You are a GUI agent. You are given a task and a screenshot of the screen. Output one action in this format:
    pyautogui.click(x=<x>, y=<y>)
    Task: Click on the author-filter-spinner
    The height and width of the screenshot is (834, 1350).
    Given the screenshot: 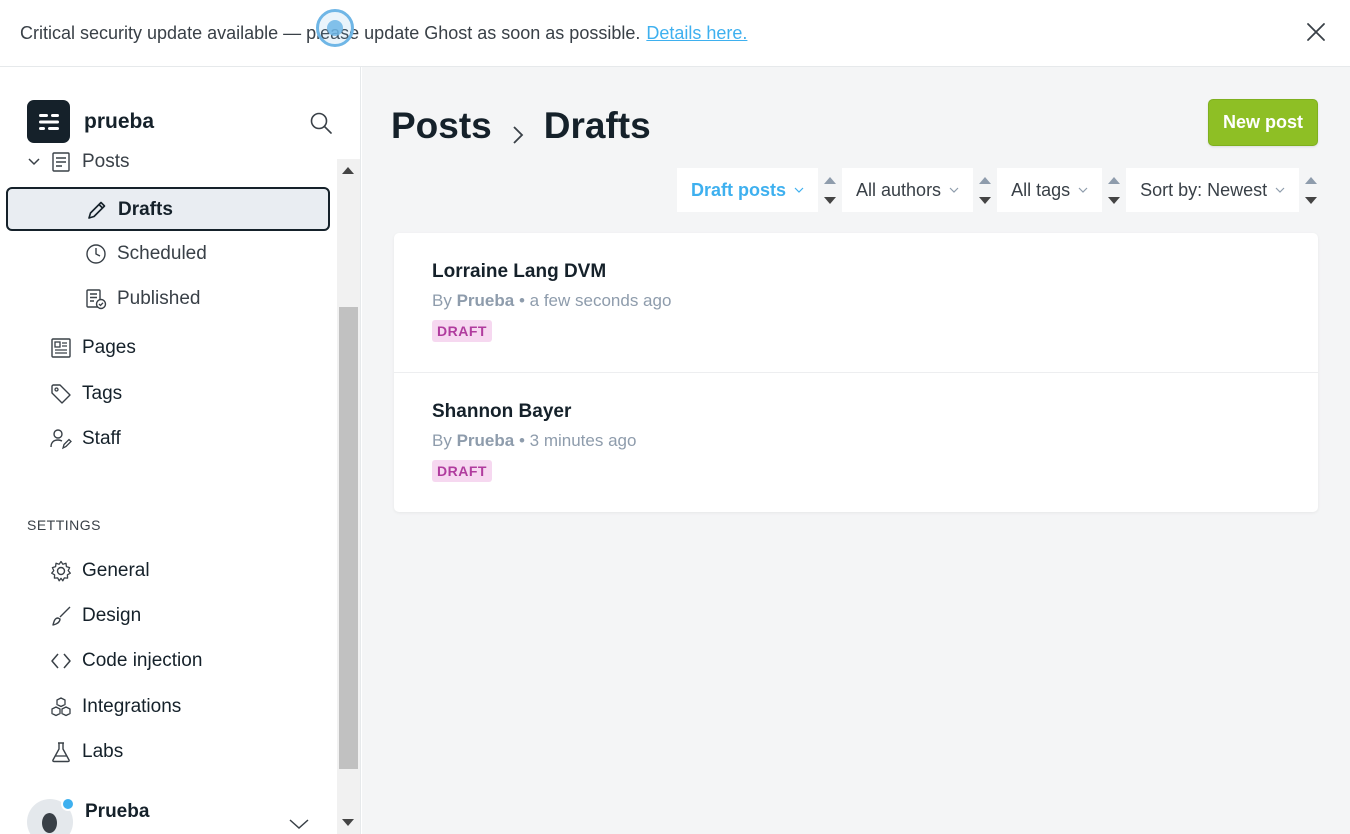 What is the action you would take?
    pyautogui.click(x=985, y=190)
    